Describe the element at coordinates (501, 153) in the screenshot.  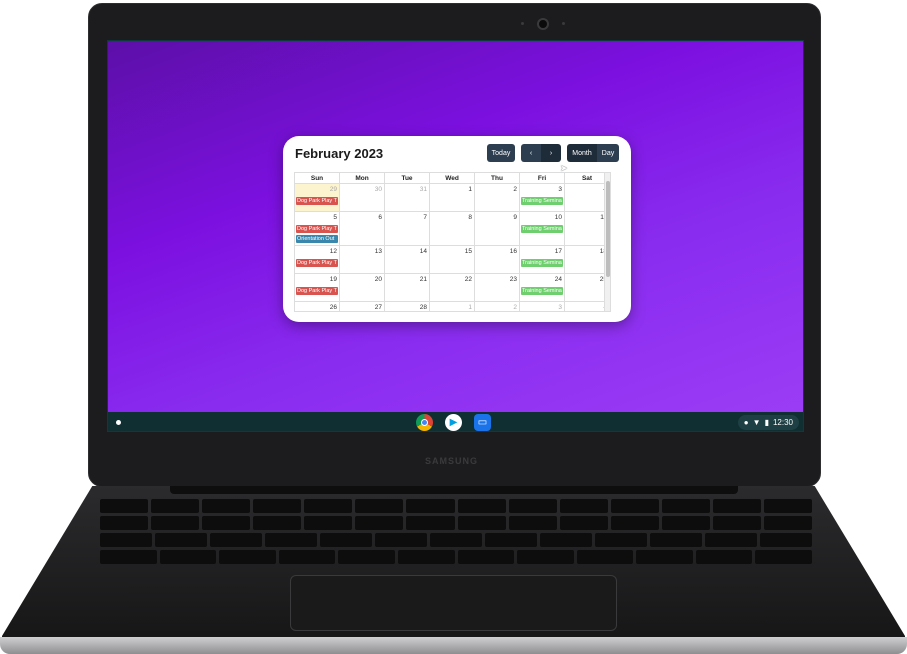
I see `today-button: Today` at that location.